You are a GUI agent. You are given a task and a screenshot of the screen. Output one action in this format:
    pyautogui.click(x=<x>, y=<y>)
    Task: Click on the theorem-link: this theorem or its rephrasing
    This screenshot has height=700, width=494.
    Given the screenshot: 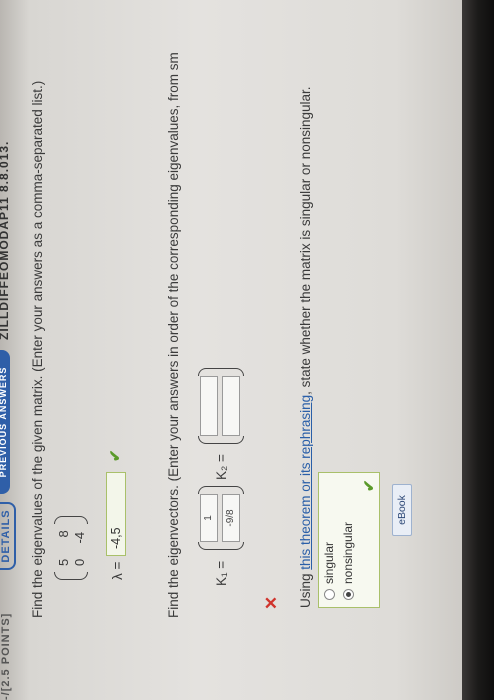 What is the action you would take?
    pyautogui.click(x=305, y=482)
    